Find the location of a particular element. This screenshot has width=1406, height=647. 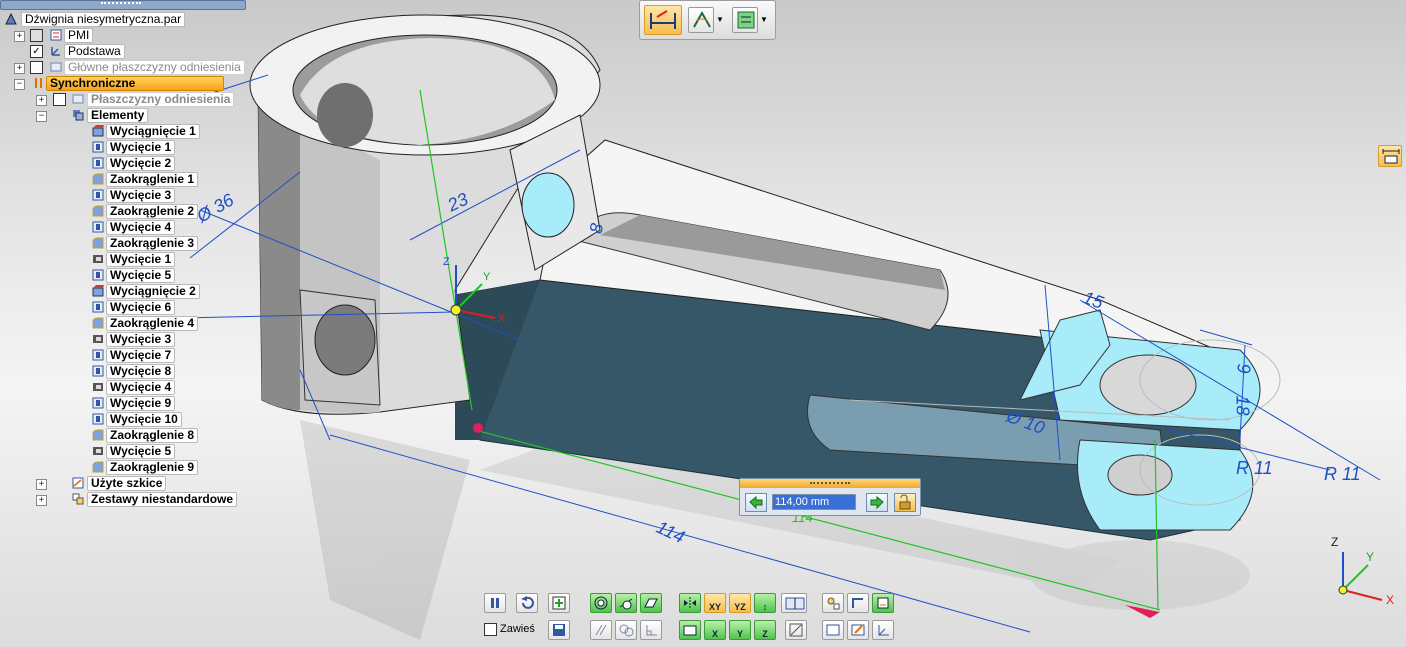

tree-item-feature: Zaokrąglenie 3 is located at coordinates (152, 243).